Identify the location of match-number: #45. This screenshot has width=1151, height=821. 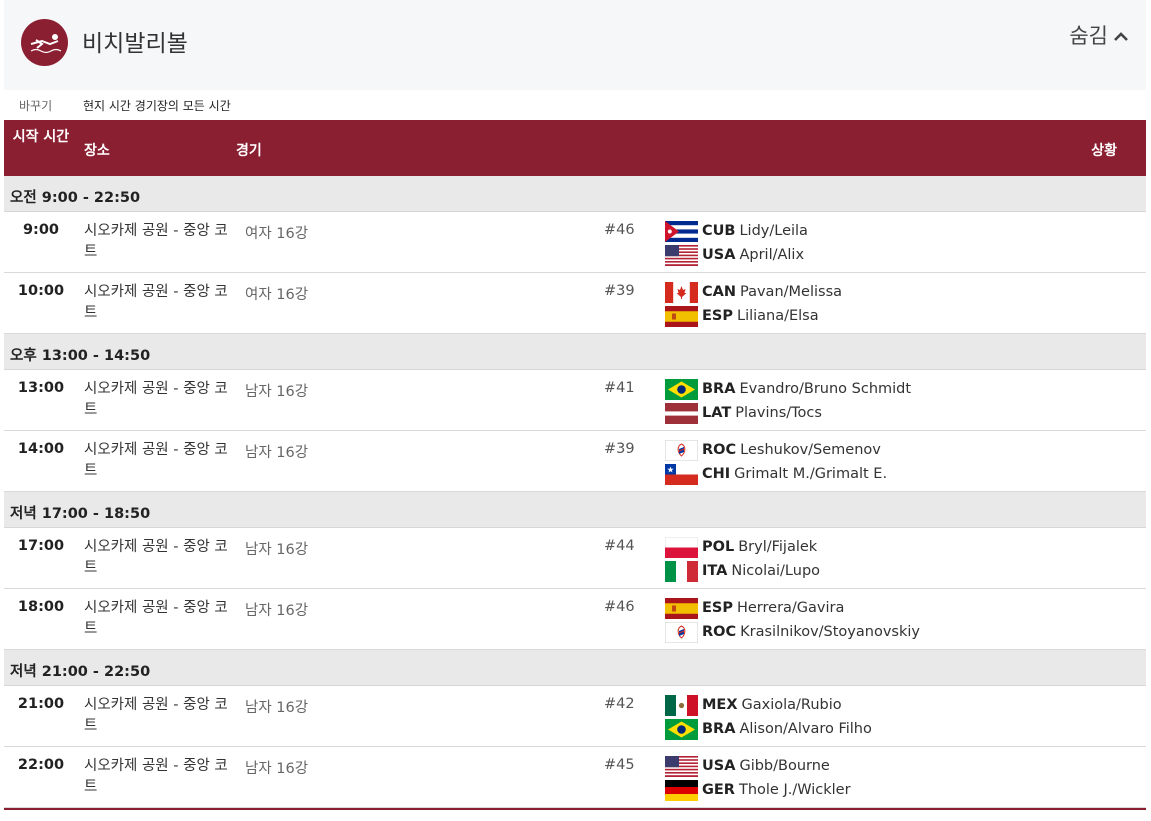
(619, 765).